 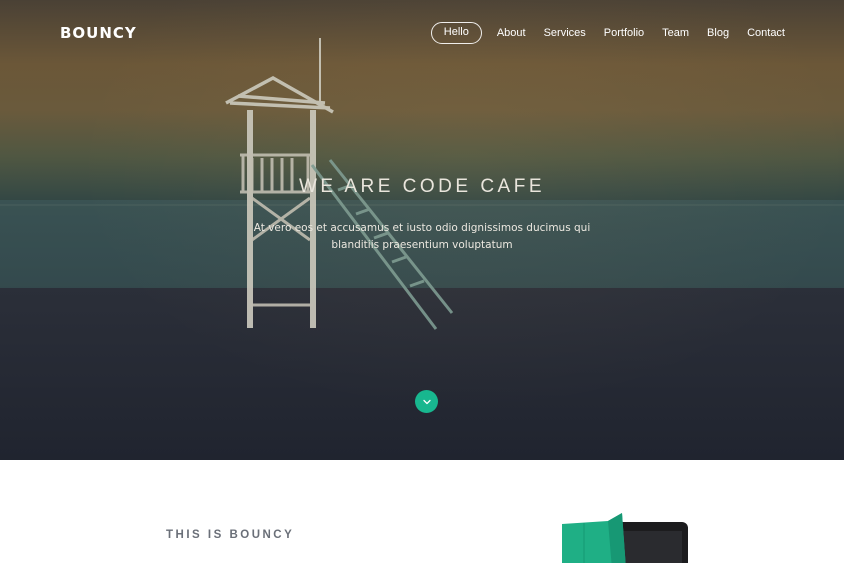 What do you see at coordinates (766, 33) in the screenshot?
I see `nav-item-contact: Contact` at bounding box center [766, 33].